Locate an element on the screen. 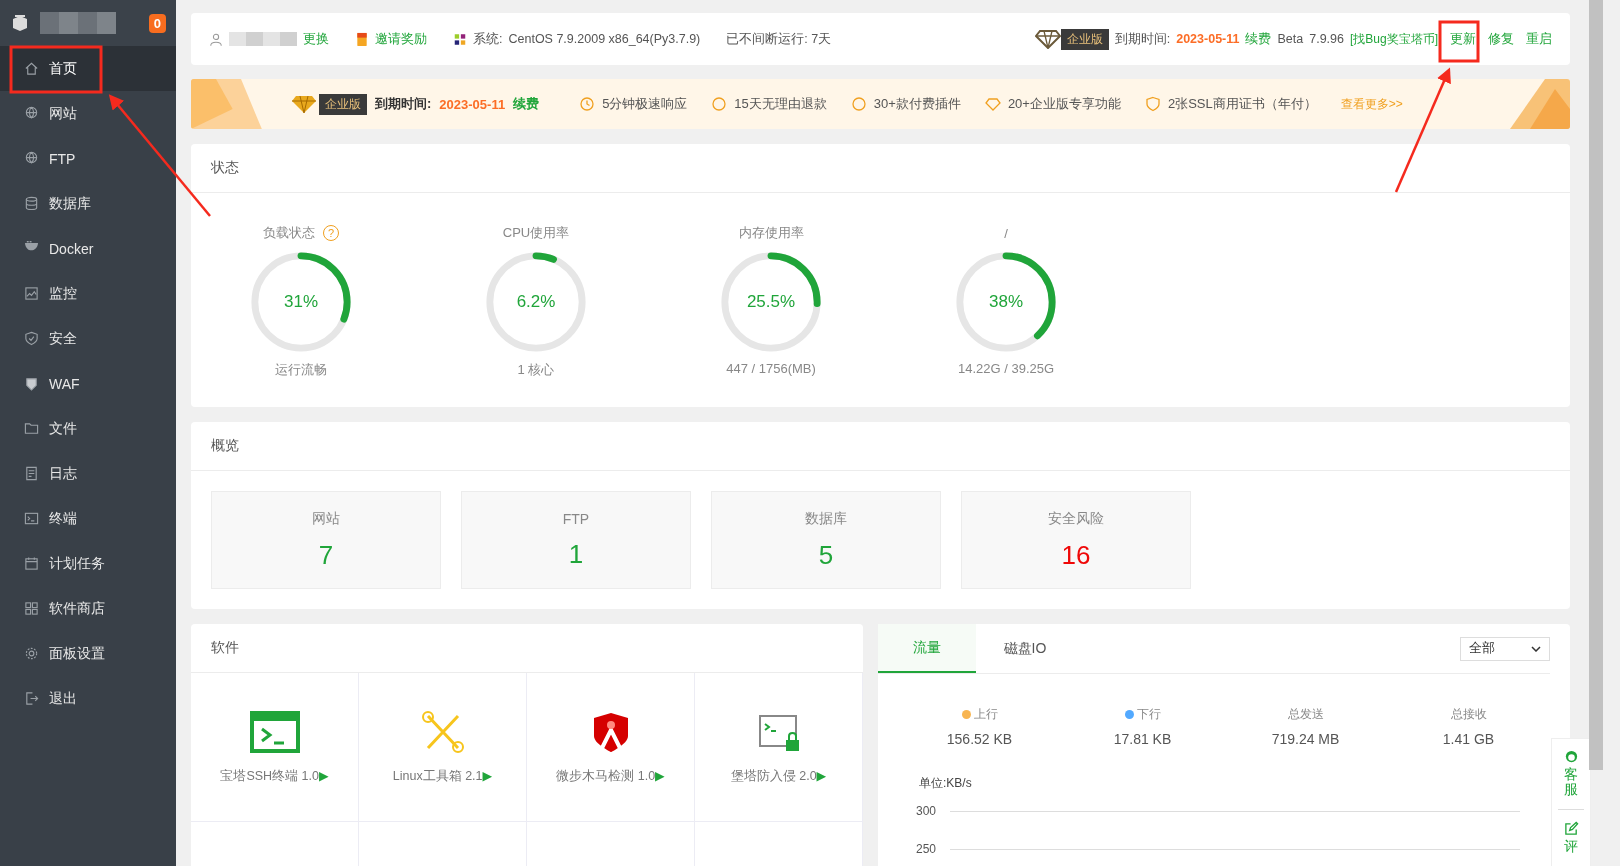 Image resolution: width=1620 pixels, height=866 pixels. filter-dropdown: 全部 is located at coordinates (1505, 648).